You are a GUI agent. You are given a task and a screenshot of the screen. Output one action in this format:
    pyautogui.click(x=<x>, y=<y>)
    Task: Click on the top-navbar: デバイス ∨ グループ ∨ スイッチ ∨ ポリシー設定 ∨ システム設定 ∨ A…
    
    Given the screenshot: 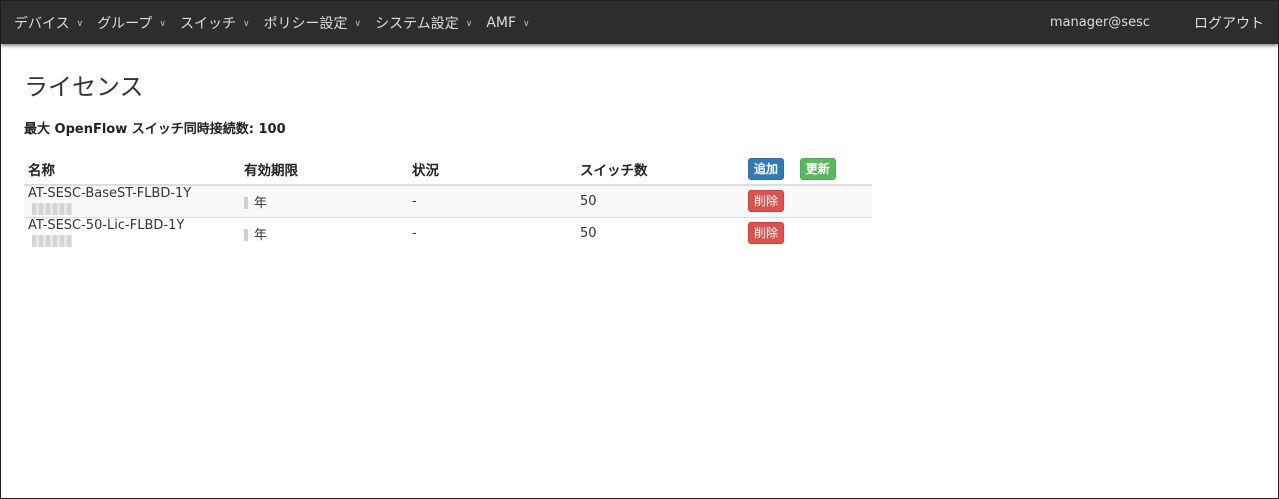 What is the action you would take?
    pyautogui.click(x=639, y=22)
    